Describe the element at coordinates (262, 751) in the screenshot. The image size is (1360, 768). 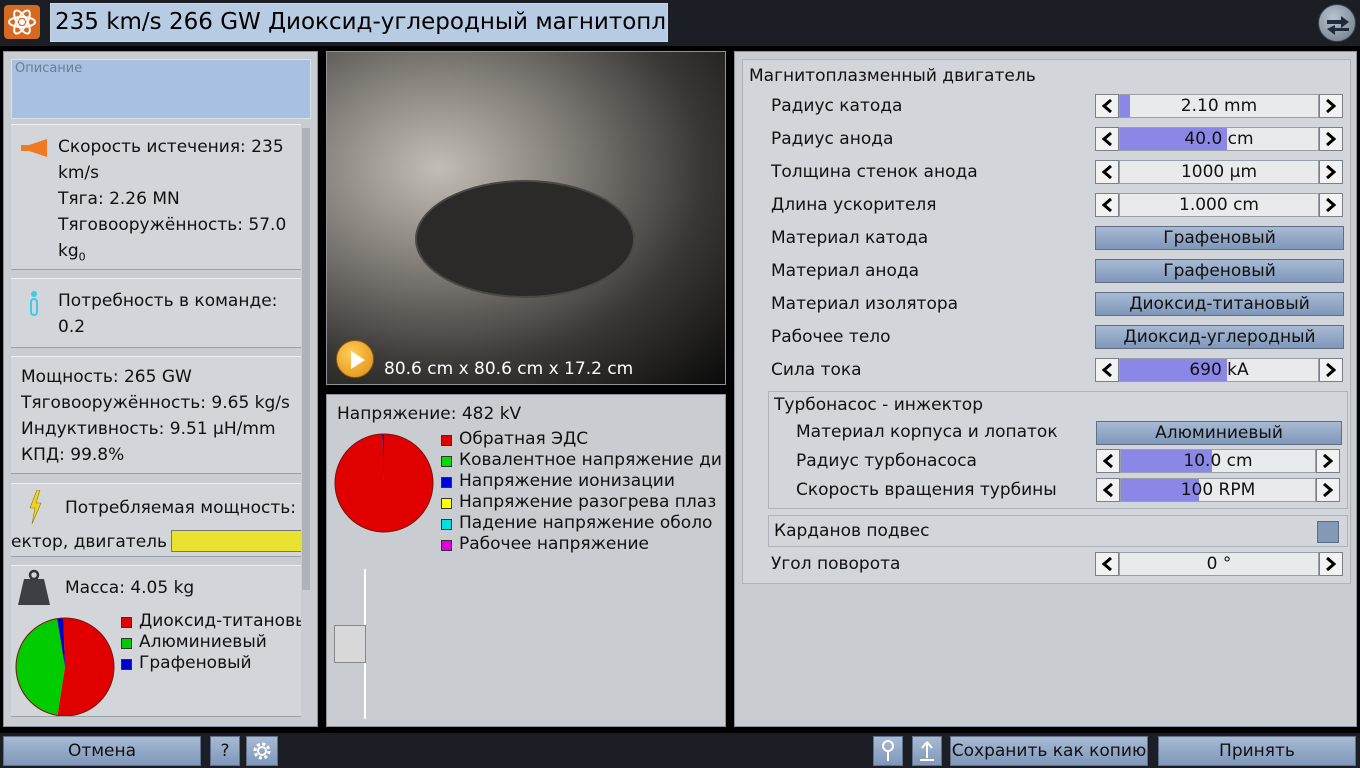
I see `settings-gear-icon` at that location.